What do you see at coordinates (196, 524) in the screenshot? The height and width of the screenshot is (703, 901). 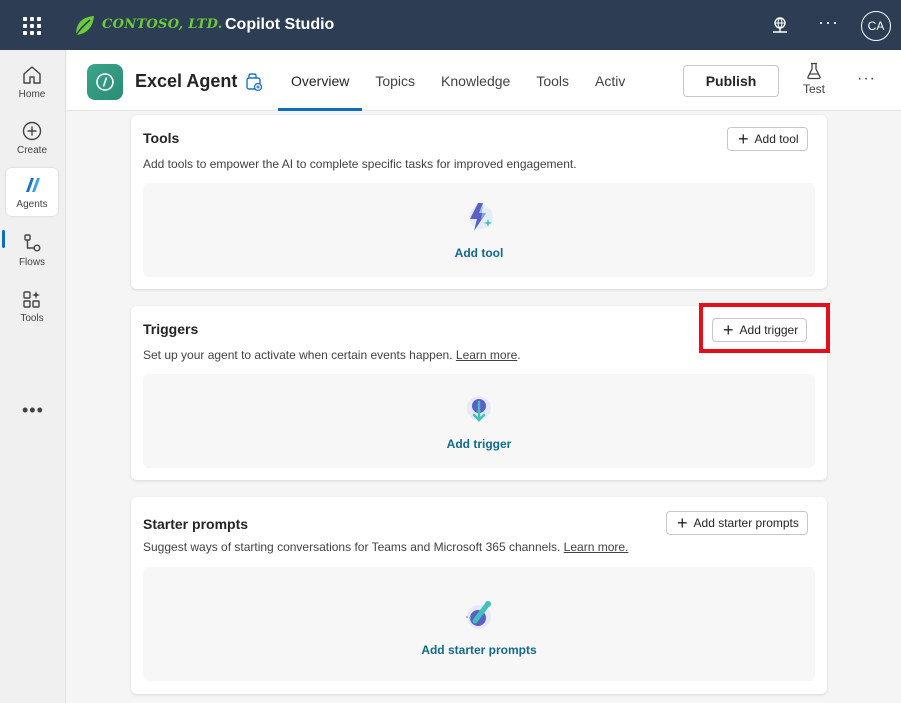 I see `starter-prompts-card-title: Starter prompts` at bounding box center [196, 524].